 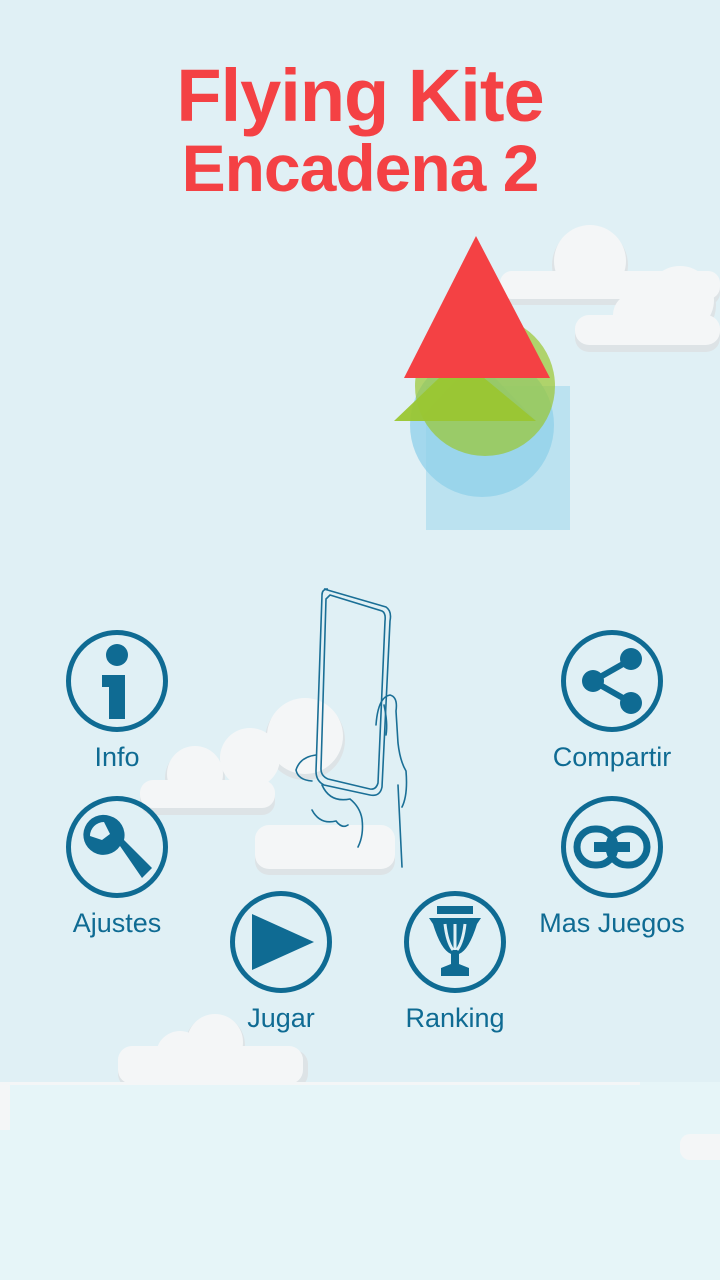 I want to click on share-icon, so click(x=612, y=681).